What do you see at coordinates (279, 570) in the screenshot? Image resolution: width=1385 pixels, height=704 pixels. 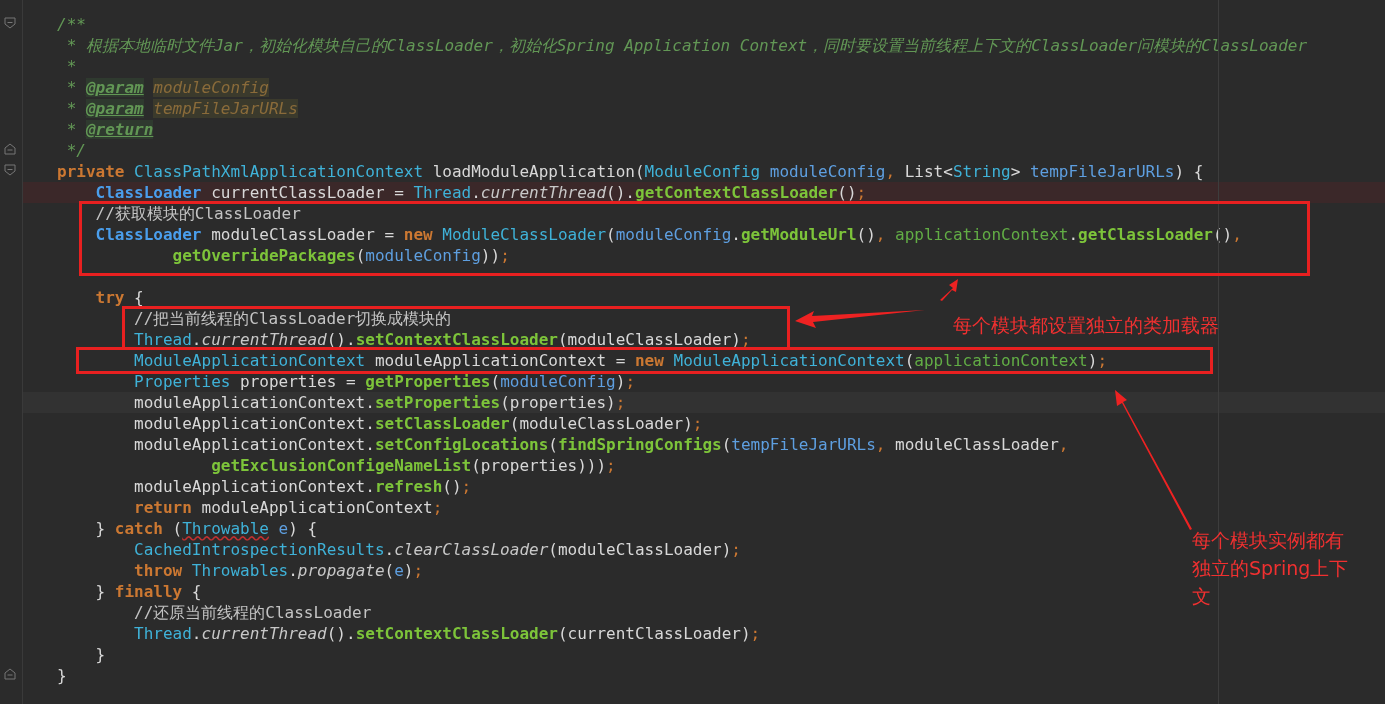 I see `code-line: throw Throwables.propagate(e);` at bounding box center [279, 570].